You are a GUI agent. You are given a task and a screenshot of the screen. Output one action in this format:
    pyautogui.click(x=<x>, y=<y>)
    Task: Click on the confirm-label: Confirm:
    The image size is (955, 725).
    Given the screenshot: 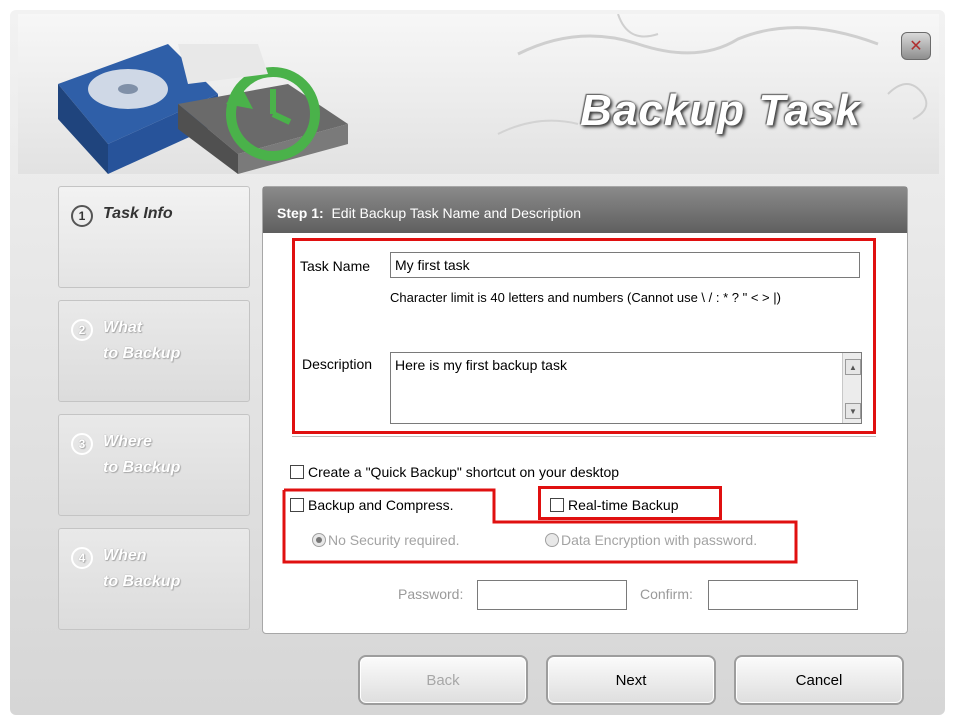 What is the action you would take?
    pyautogui.click(x=666, y=594)
    